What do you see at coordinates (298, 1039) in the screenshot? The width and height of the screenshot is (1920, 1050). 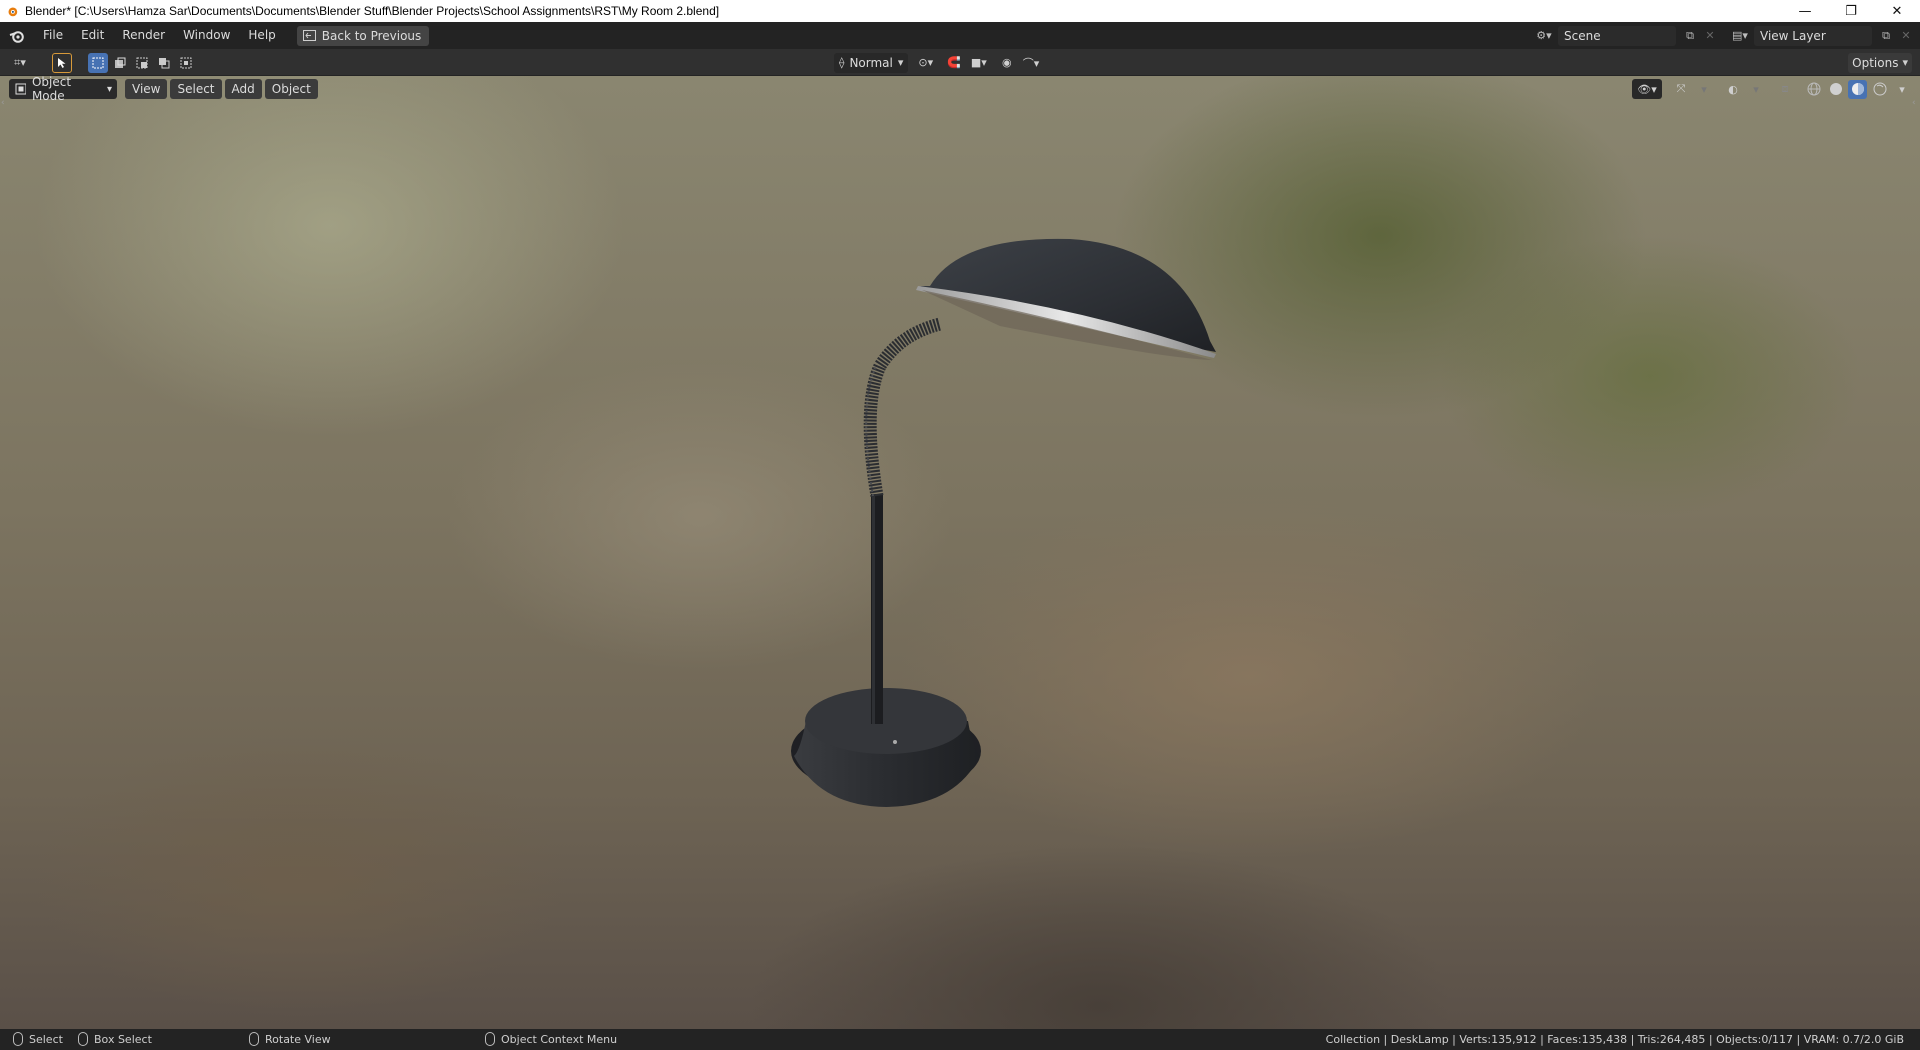 I see `hint-rotate-view-label: Rotate View` at bounding box center [298, 1039].